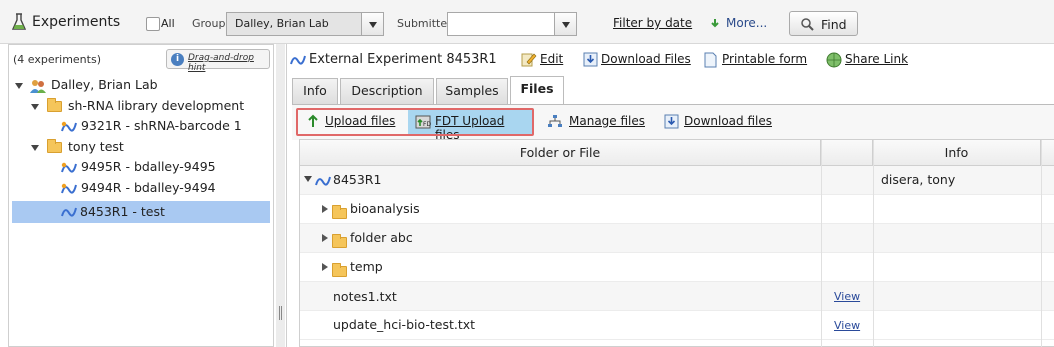  Describe the element at coordinates (677, 238) in the screenshot. I see `table-row: folder abc` at that location.